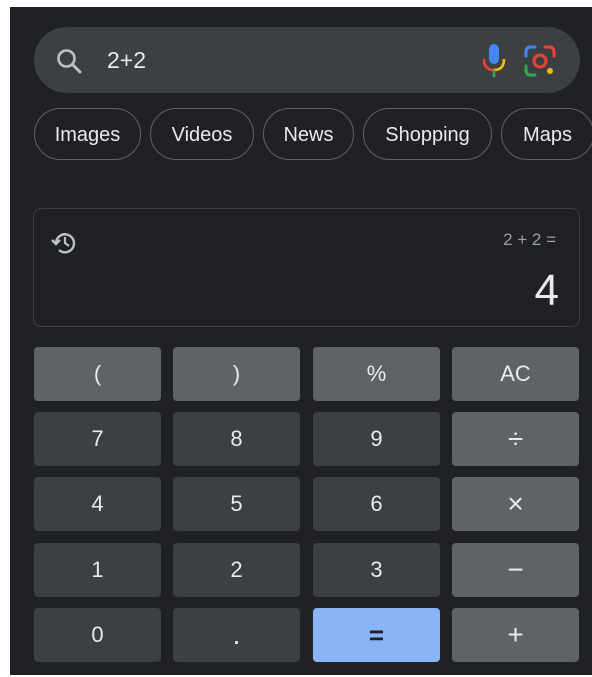 This screenshot has height=677, width=592. I want to click on clear-button: AC, so click(515, 374).